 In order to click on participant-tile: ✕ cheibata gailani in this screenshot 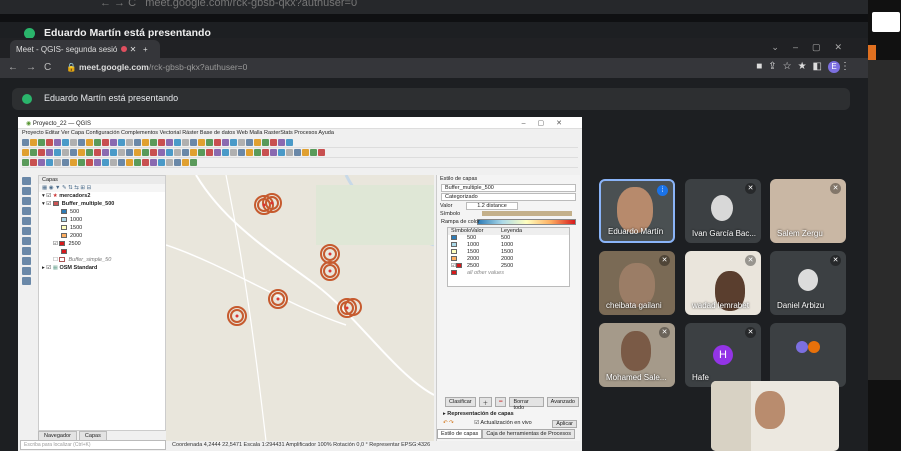, I will do `click(637, 283)`.